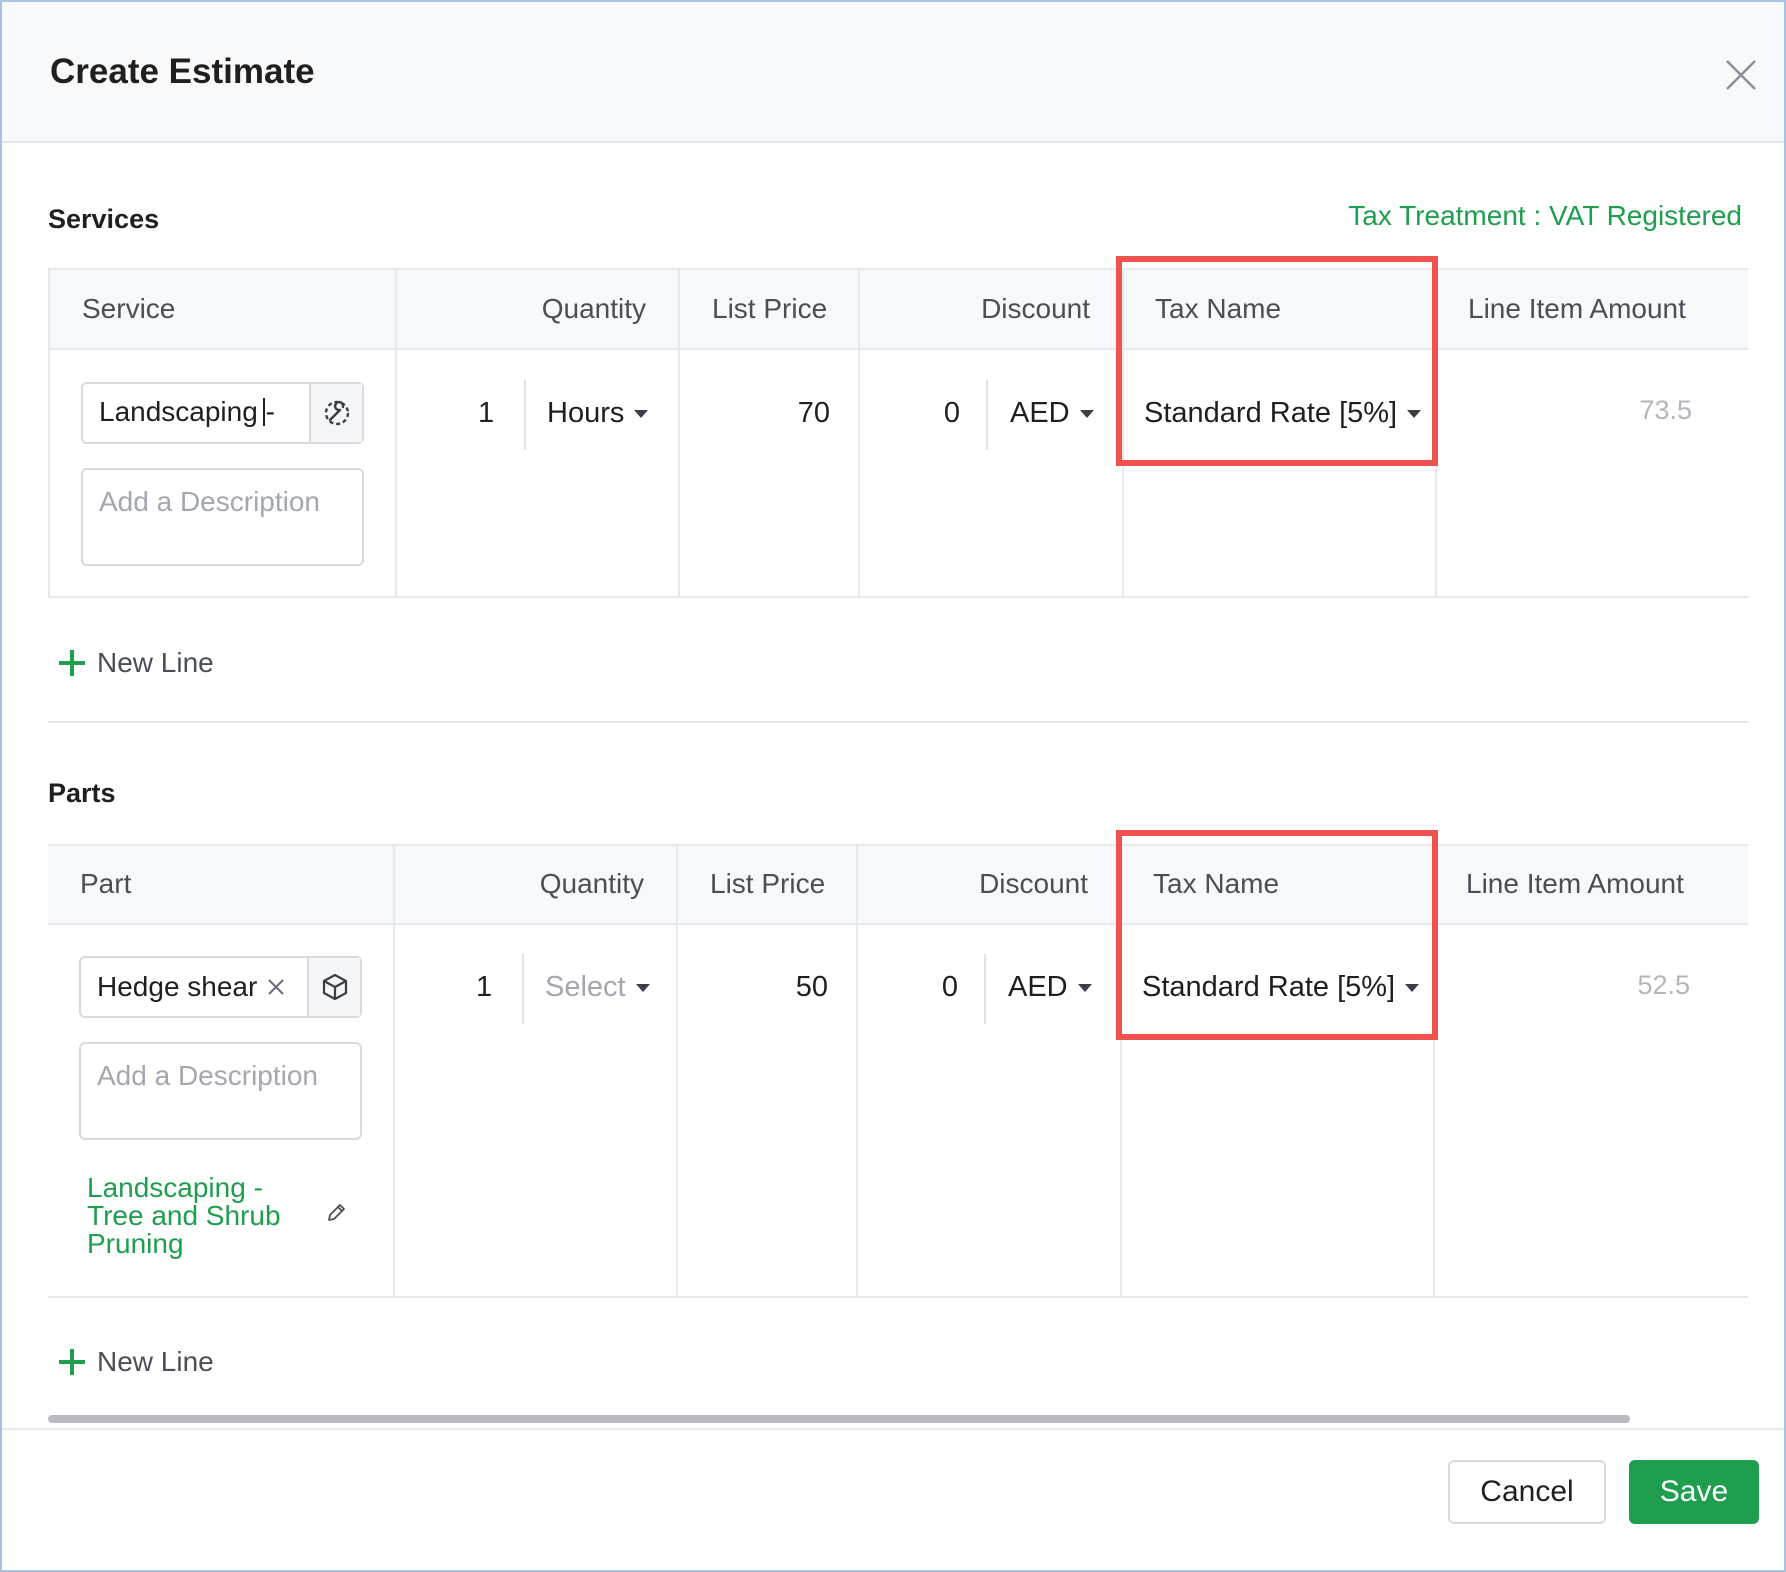 The height and width of the screenshot is (1572, 1786). What do you see at coordinates (766, 413) in the screenshot?
I see `service-list-price-input: 70` at bounding box center [766, 413].